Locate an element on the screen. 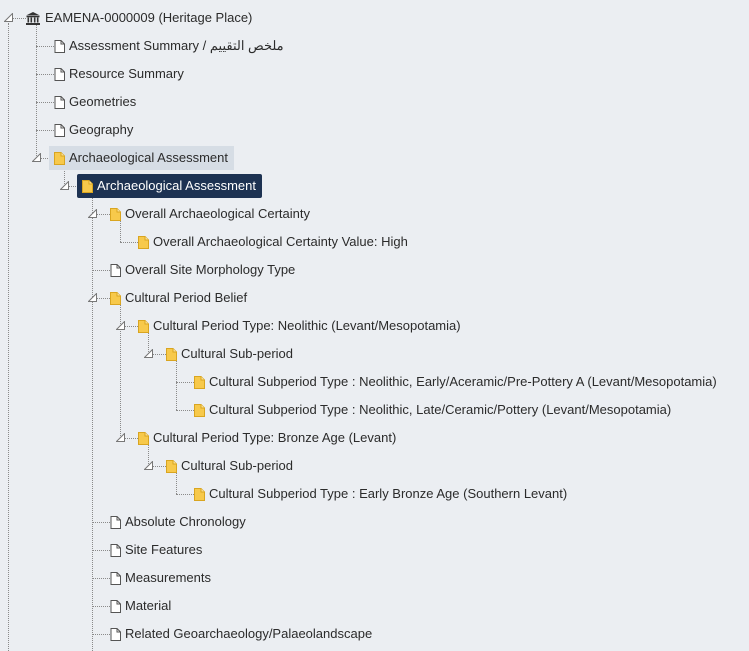 The width and height of the screenshot is (749, 651). tree-item-archaeological-assessment-card: Archaeological Assessment is located at coordinates (169, 186).